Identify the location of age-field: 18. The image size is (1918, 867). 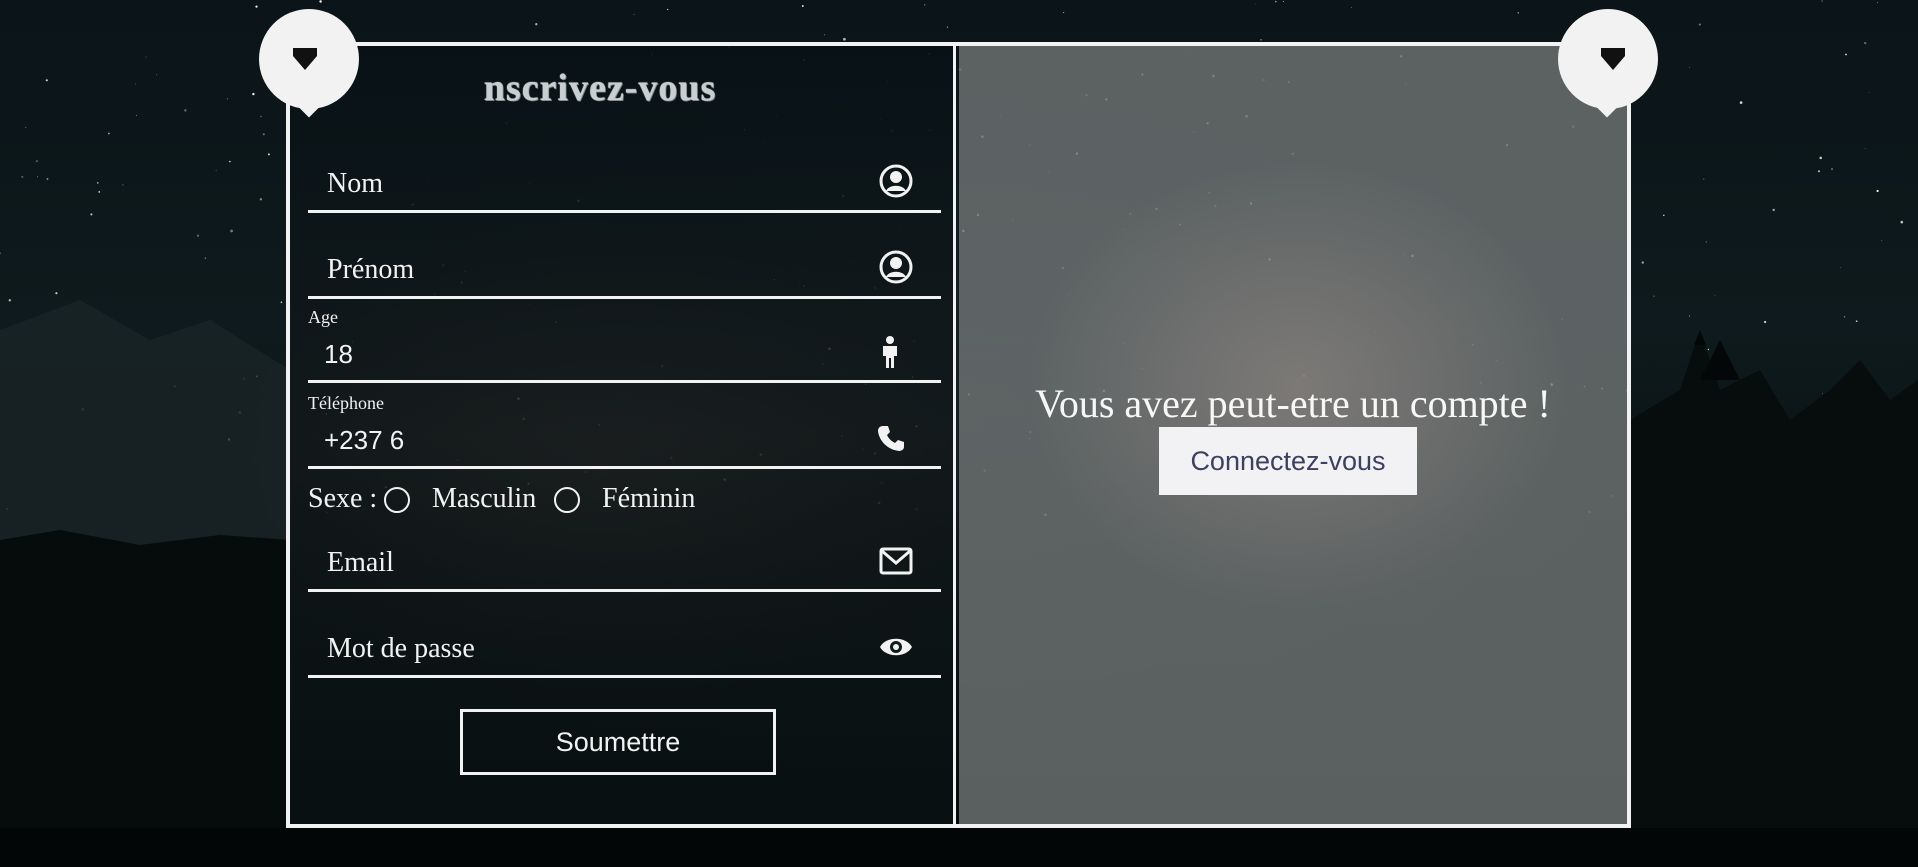
(624, 357).